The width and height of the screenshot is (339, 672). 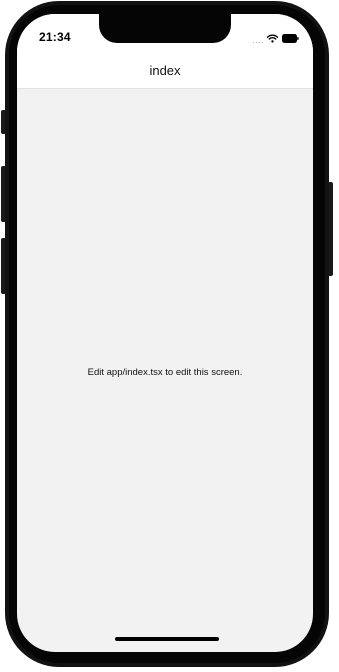 What do you see at coordinates (290, 39) in the screenshot?
I see `battery-icon` at bounding box center [290, 39].